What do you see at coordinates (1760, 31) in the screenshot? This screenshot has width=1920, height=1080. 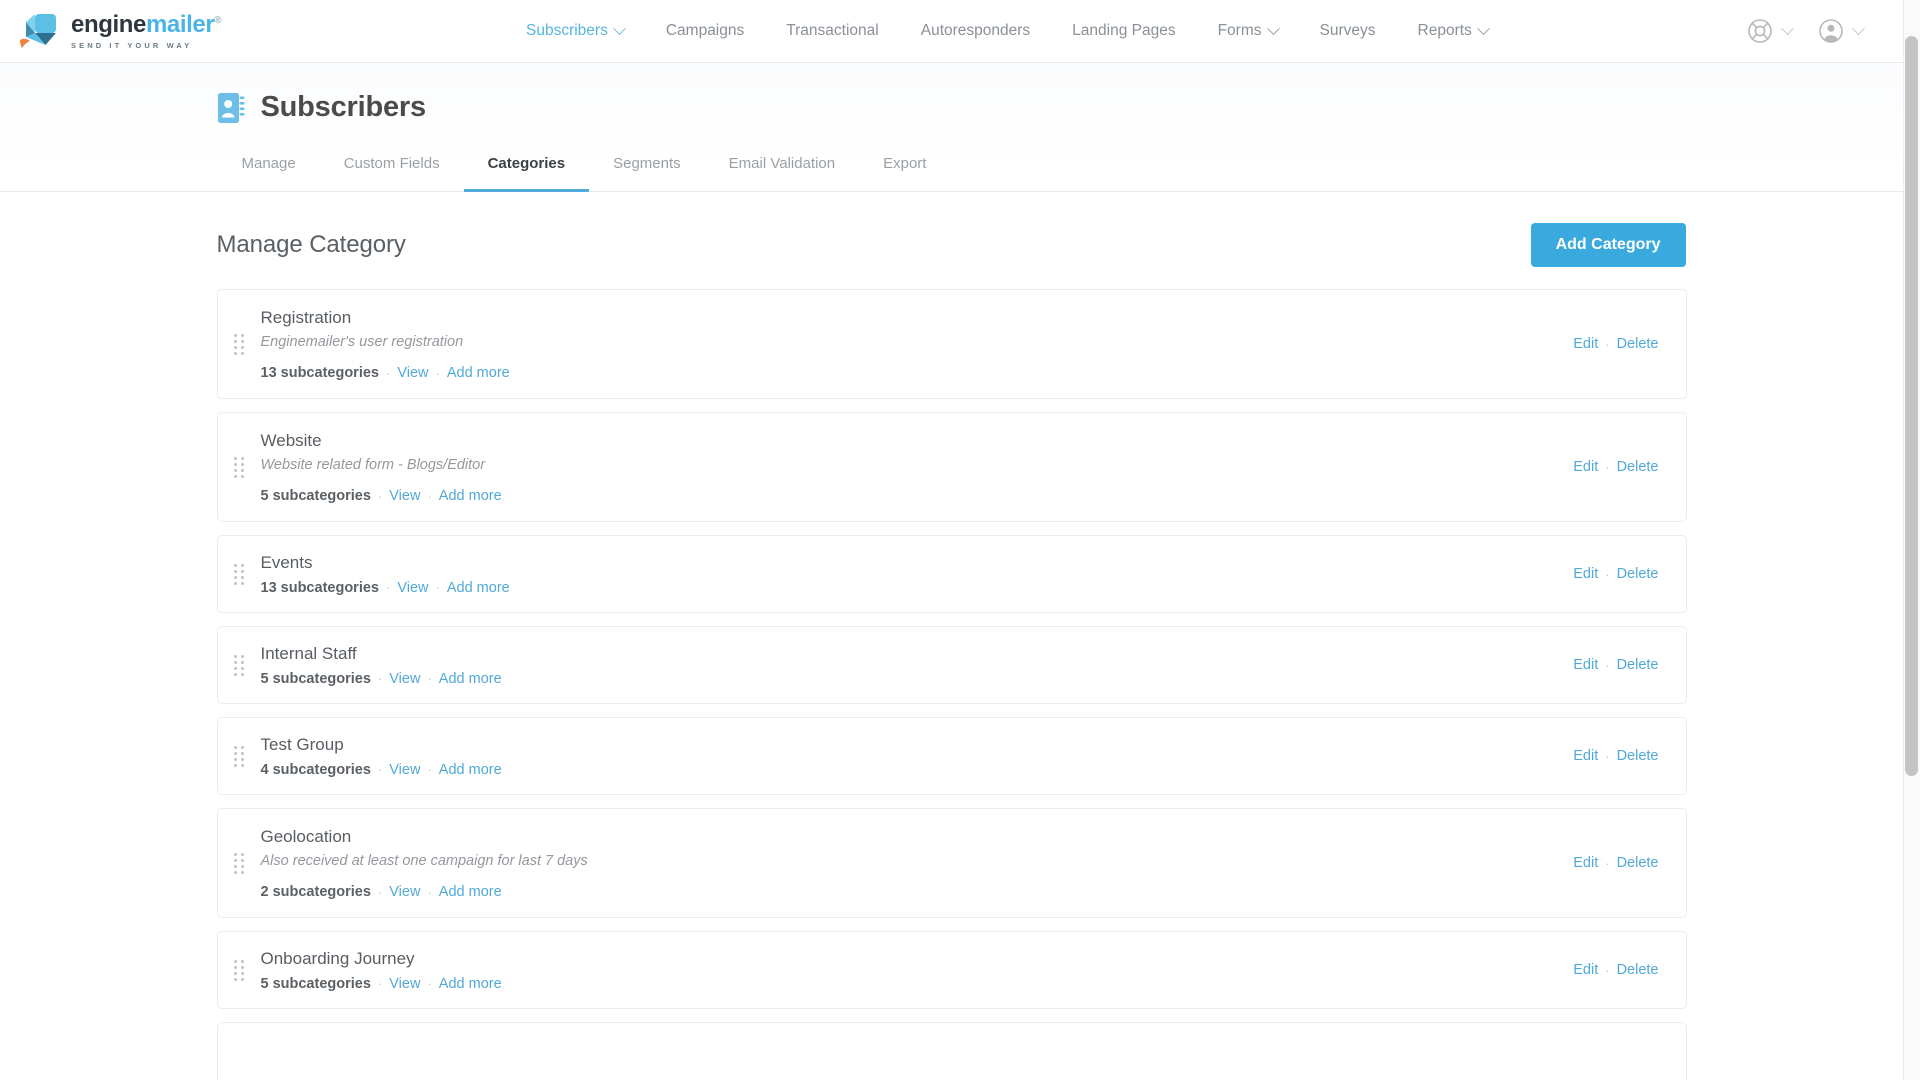 I see `lifebuoy-help-icon` at bounding box center [1760, 31].